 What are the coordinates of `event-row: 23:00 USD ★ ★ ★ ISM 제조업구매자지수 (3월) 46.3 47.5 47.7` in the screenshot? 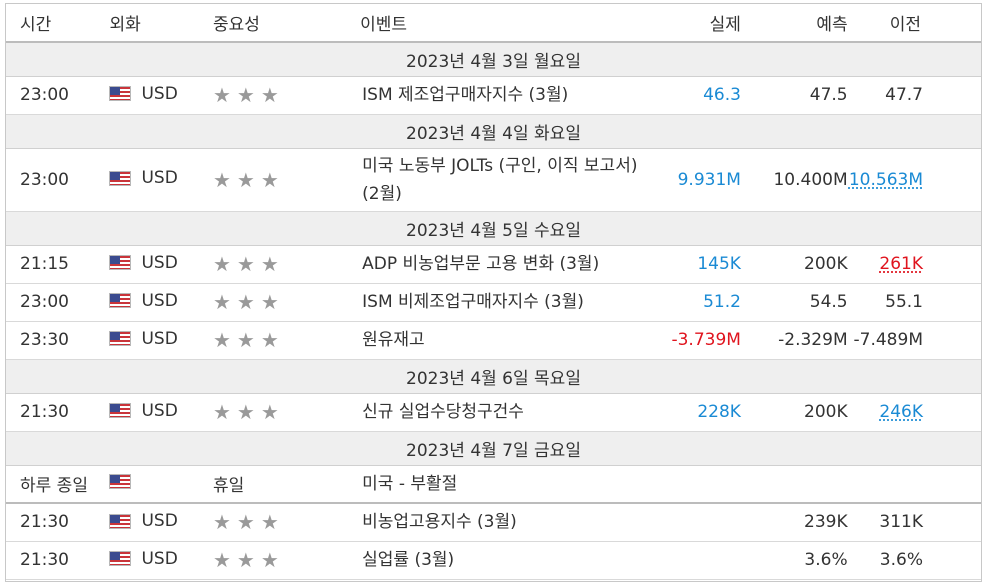 It's located at (493, 95).